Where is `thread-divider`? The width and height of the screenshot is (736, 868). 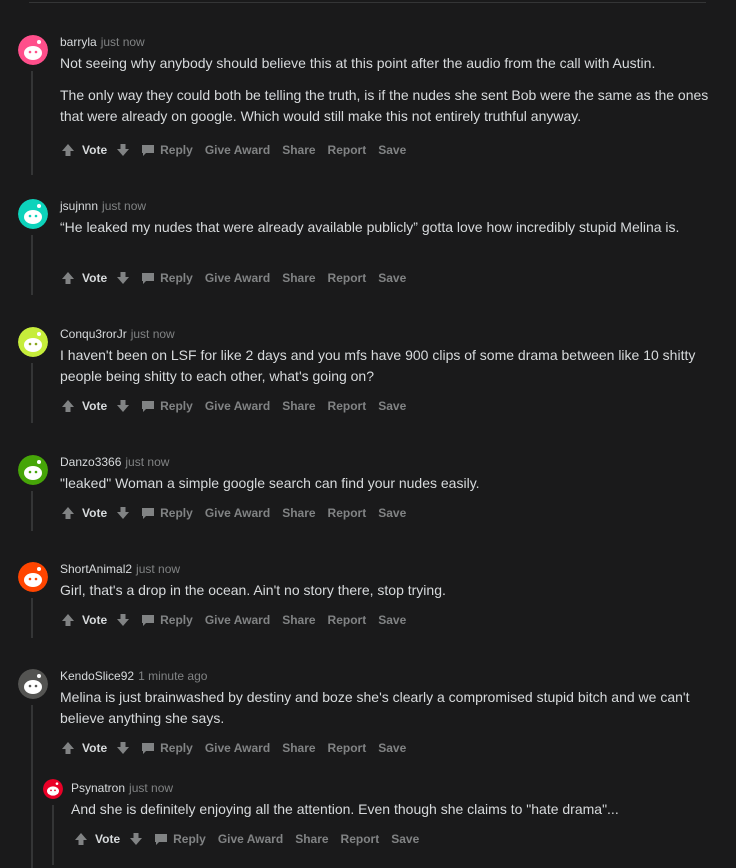 thread-divider is located at coordinates (367, 2).